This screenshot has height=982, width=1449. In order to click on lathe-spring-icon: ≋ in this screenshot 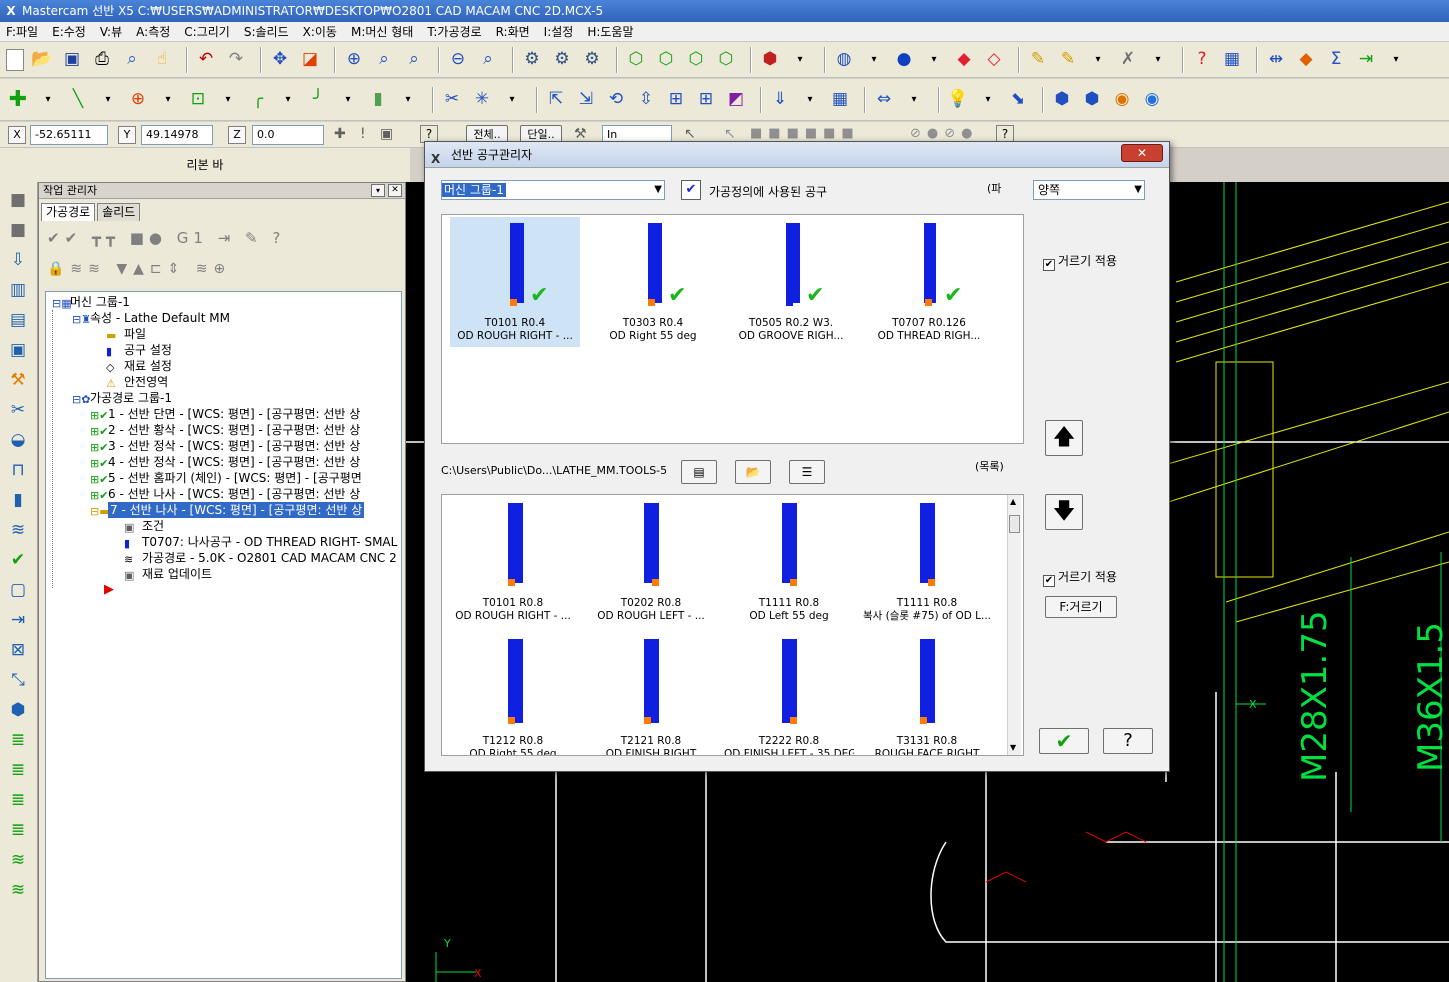, I will do `click(18, 530)`.